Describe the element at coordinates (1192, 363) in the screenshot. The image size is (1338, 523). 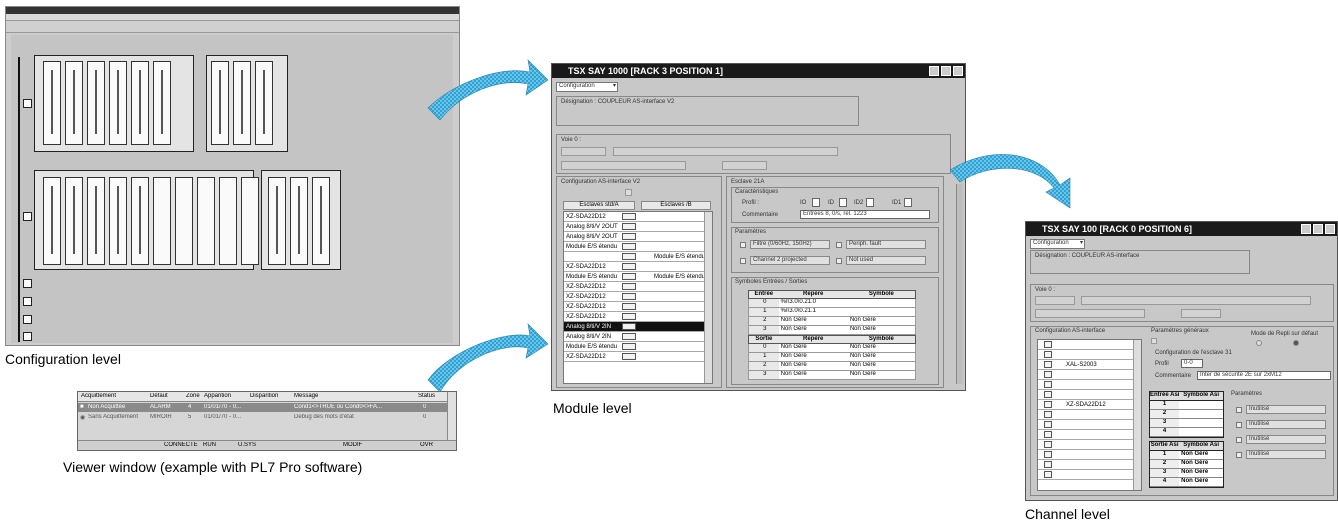
I see `channel-profil-field: 0-0` at that location.